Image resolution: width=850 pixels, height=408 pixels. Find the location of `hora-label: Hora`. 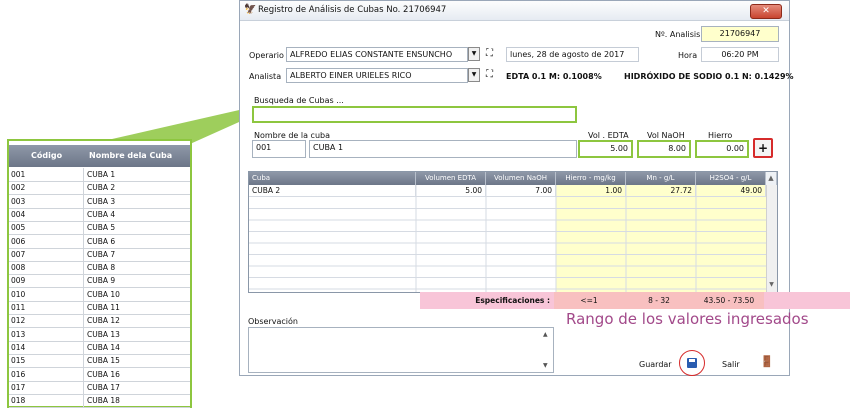

hora-label: Hora is located at coordinates (688, 55).